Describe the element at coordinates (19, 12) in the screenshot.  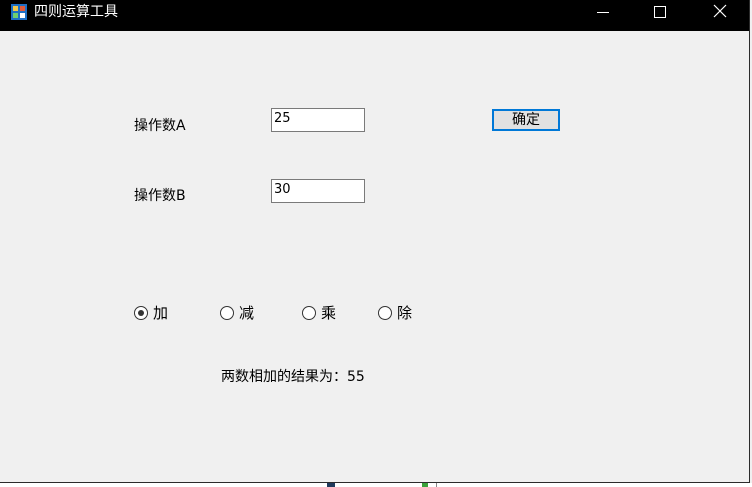
I see `app-icon` at that location.